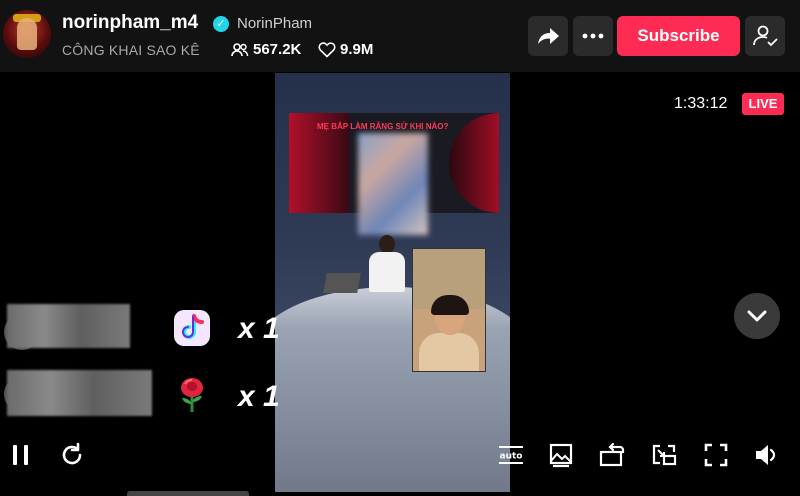 The width and height of the screenshot is (800, 496). Describe the element at coordinates (192, 395) in the screenshot. I see `rose-gift-icon` at that location.